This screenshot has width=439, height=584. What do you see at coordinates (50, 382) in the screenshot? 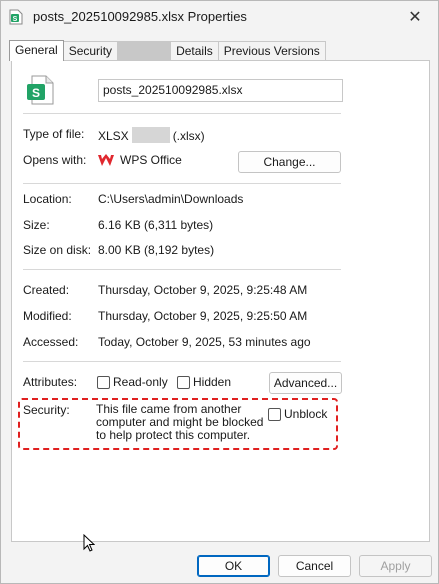
I see `attributes-label: Attributes:` at bounding box center [50, 382].